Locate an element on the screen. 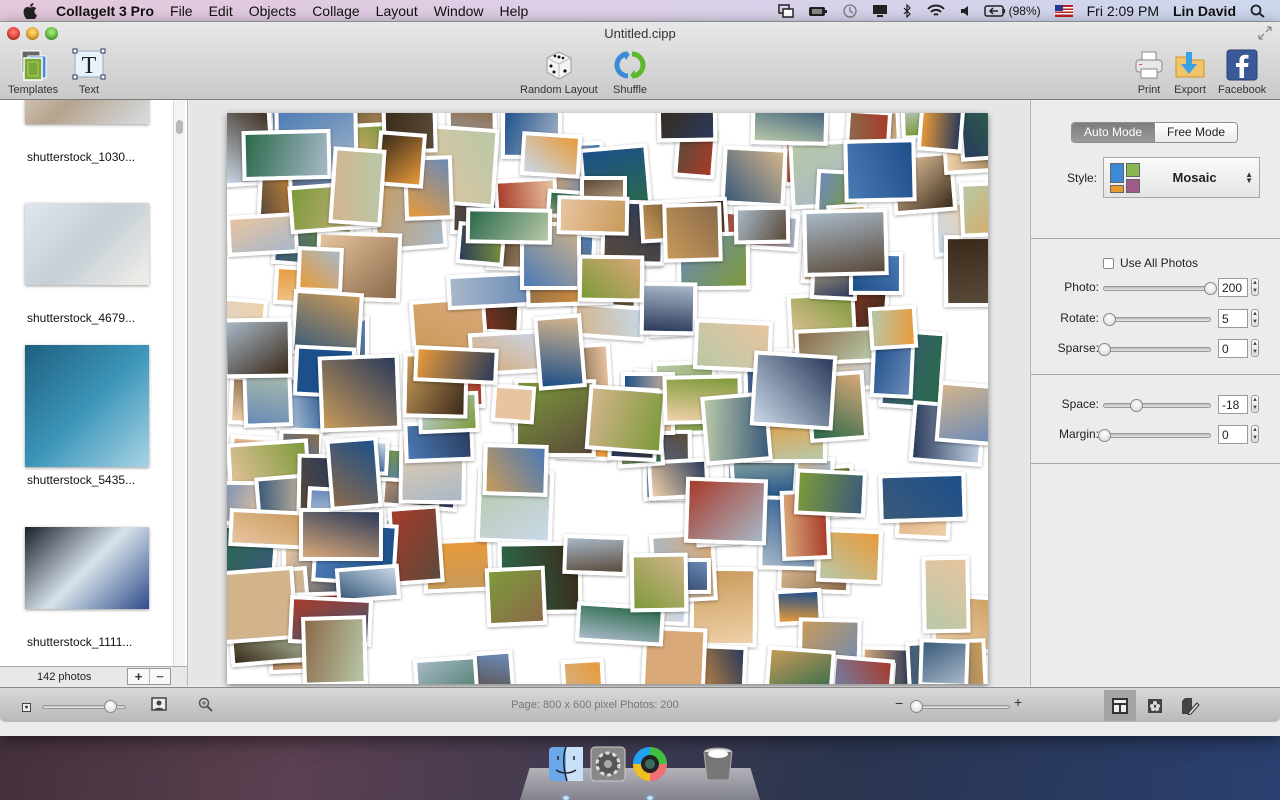  bluetooth-icon is located at coordinates (907, 10).